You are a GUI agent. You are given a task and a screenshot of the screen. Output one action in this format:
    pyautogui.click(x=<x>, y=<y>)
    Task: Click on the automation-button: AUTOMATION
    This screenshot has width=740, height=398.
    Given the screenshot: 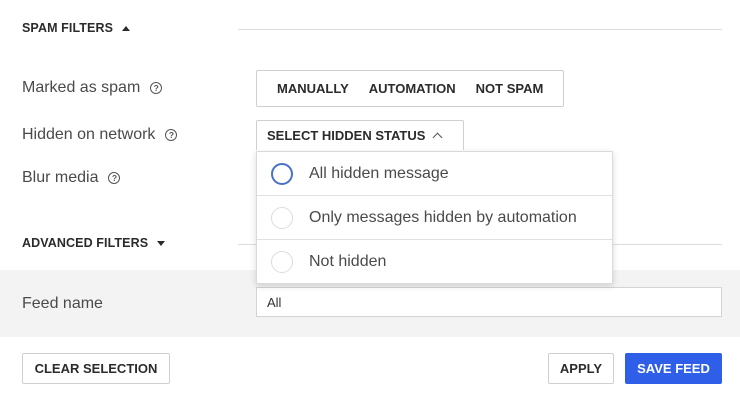 What is the action you would take?
    pyautogui.click(x=412, y=88)
    